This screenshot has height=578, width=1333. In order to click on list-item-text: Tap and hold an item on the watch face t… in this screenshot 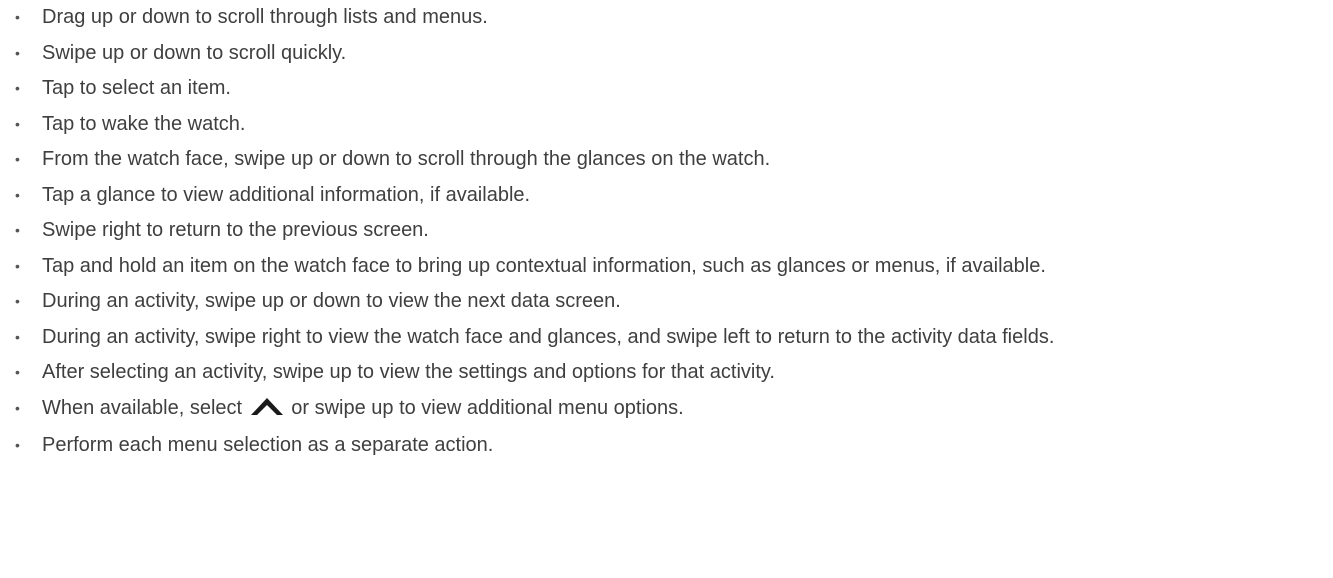, I will do `click(544, 265)`.